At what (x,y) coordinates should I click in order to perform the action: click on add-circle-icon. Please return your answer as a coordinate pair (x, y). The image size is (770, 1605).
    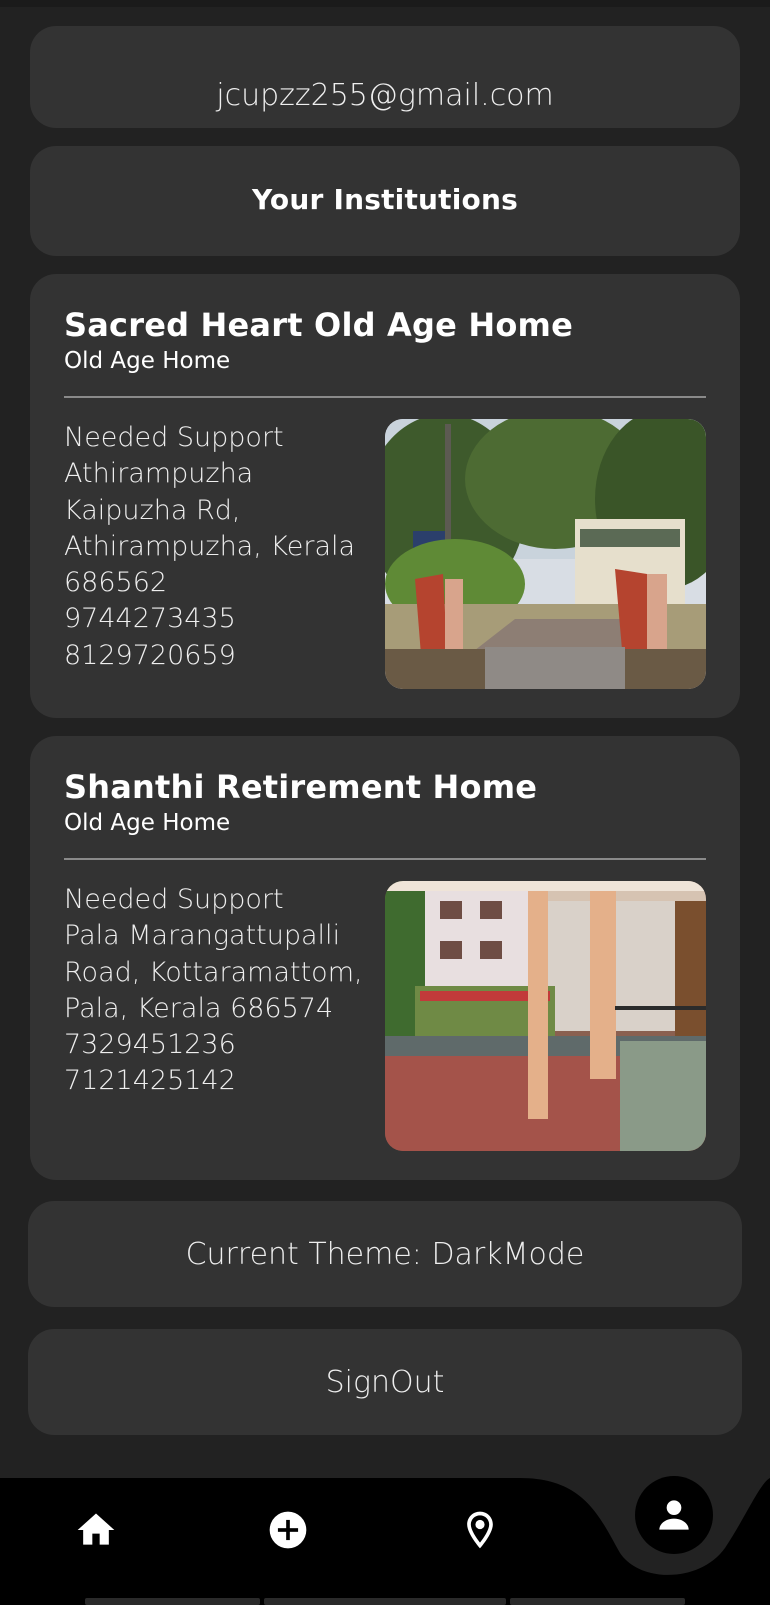
    Looking at the image, I should click on (288, 1530).